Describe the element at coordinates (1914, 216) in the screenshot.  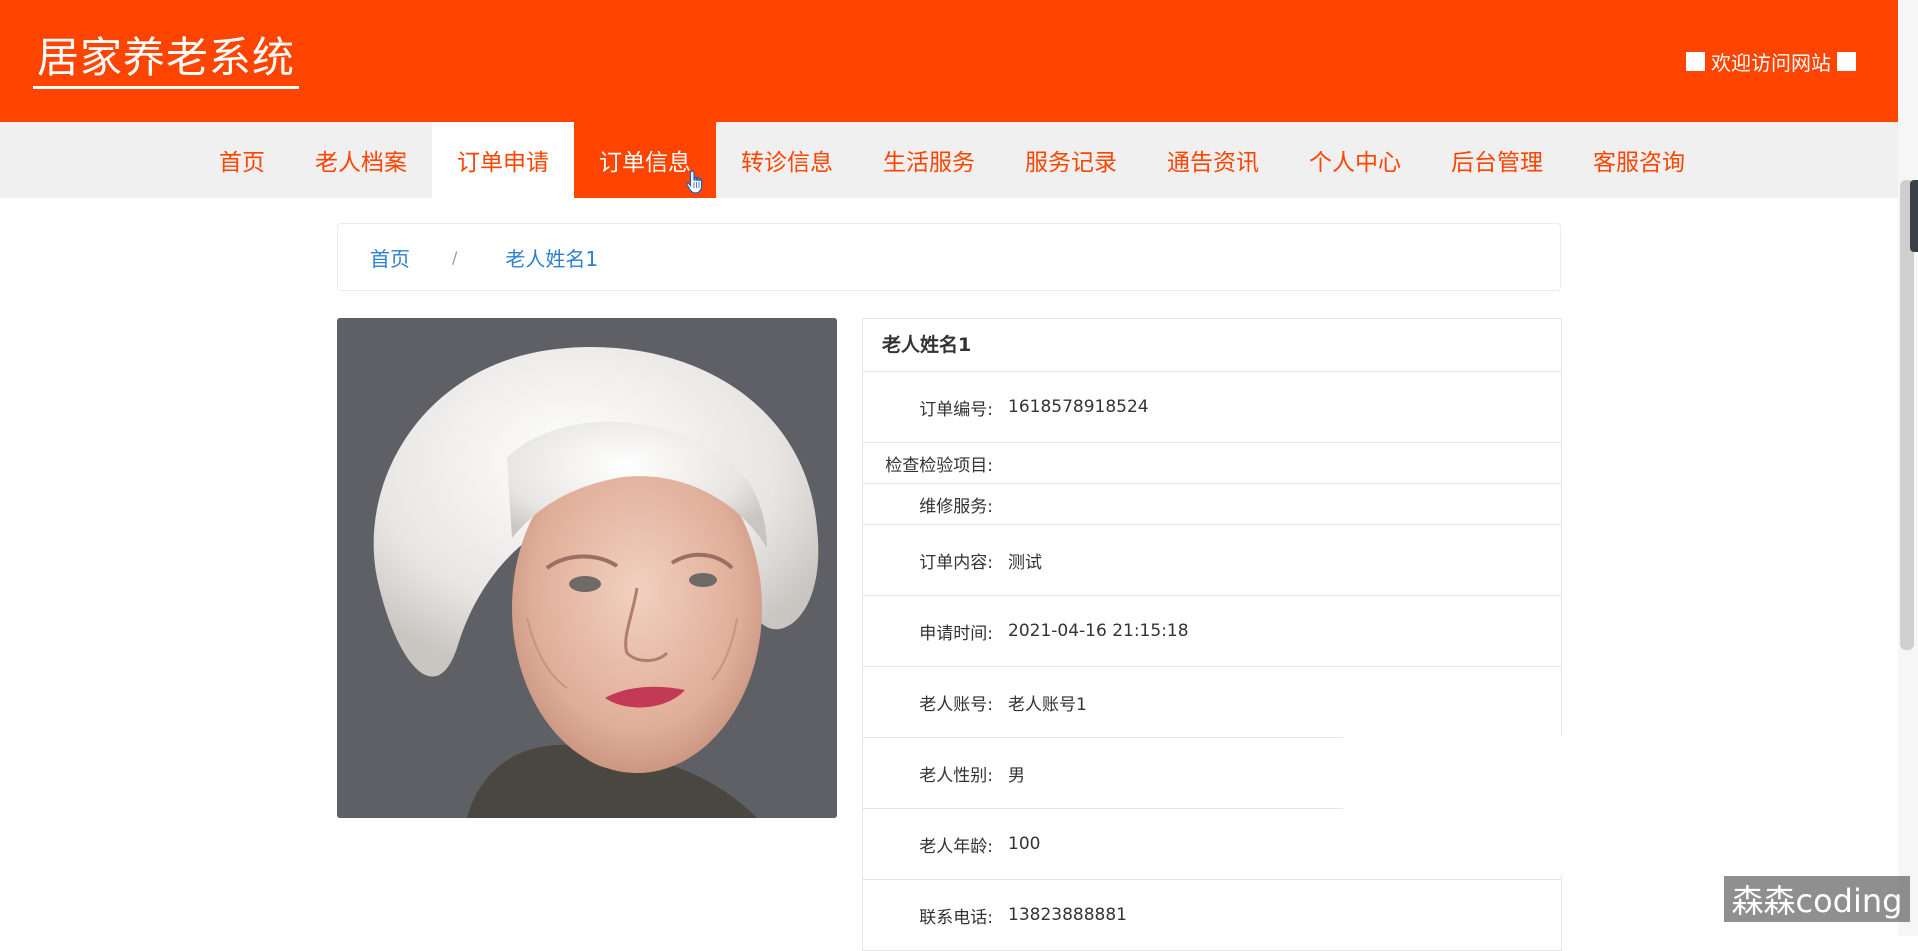
I see `side-widget-handle` at that location.